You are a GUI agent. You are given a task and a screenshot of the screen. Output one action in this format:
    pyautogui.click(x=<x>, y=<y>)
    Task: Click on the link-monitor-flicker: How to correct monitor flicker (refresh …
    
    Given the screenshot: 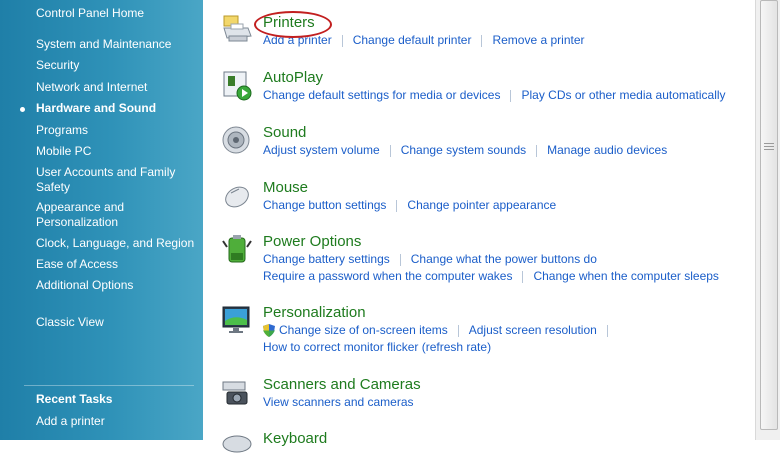 What is the action you would take?
    pyautogui.click(x=377, y=347)
    